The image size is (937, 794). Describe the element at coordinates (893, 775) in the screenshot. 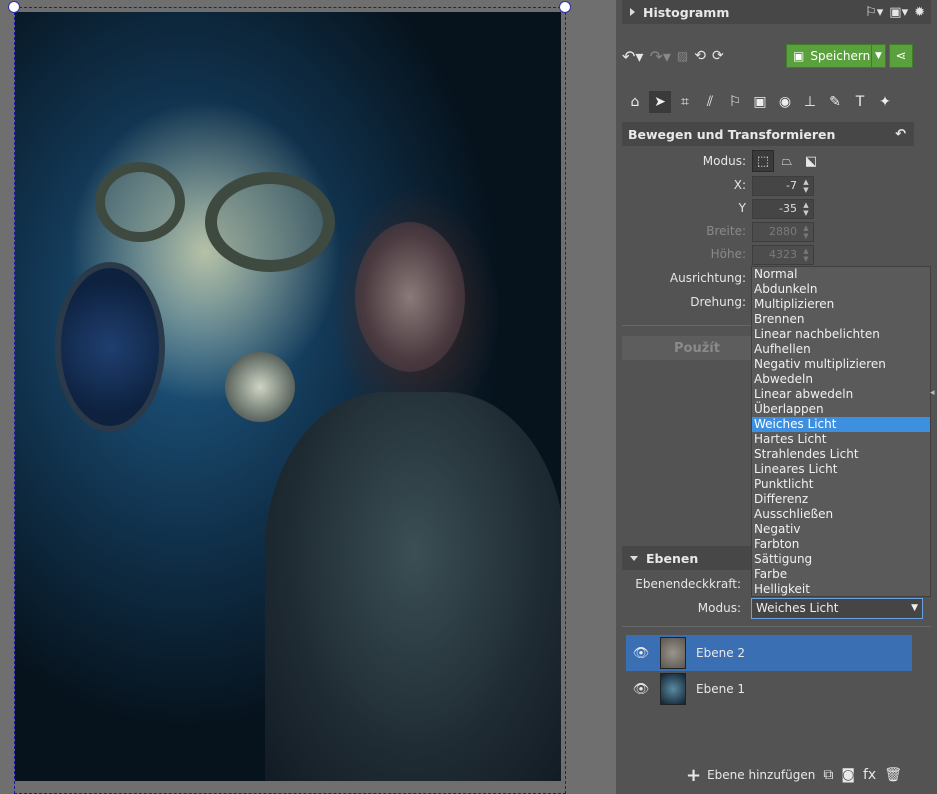

I see `trash-icon: 🗑` at that location.